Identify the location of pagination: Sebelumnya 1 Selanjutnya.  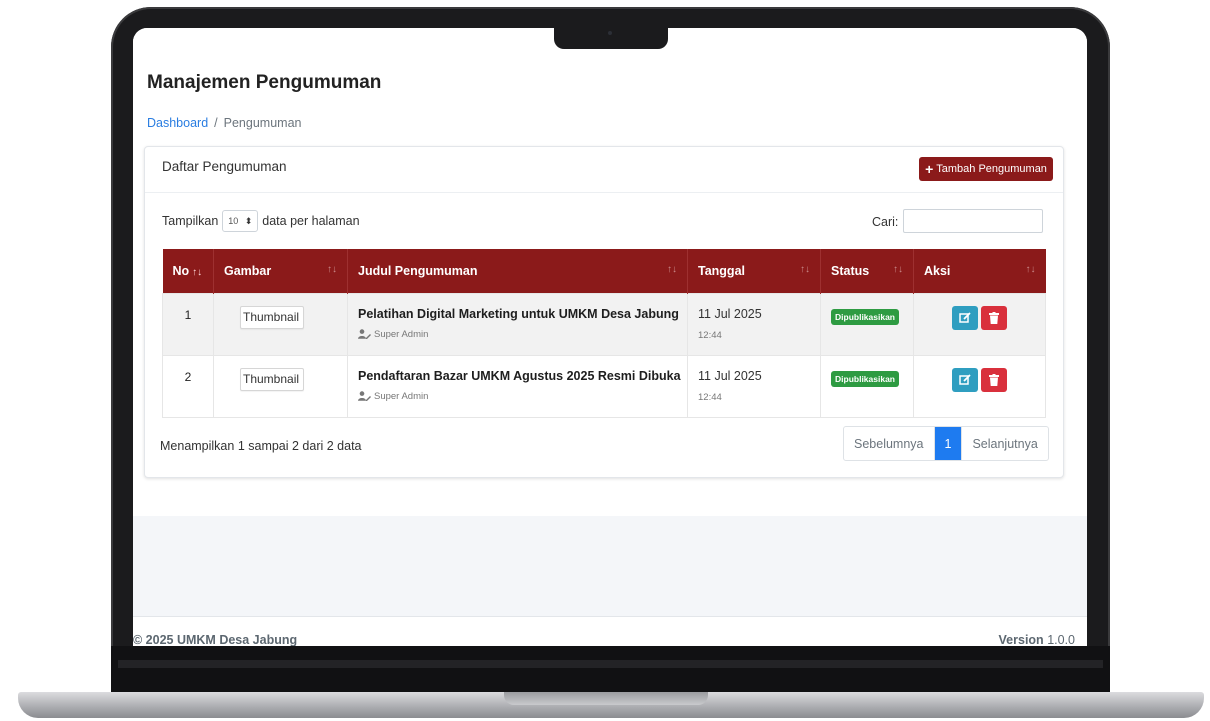
(946, 443).